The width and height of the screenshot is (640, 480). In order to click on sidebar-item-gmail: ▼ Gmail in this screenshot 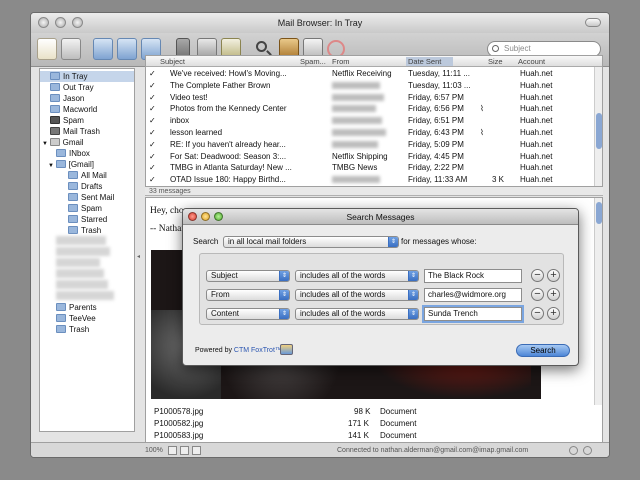, I will do `click(63, 142)`.